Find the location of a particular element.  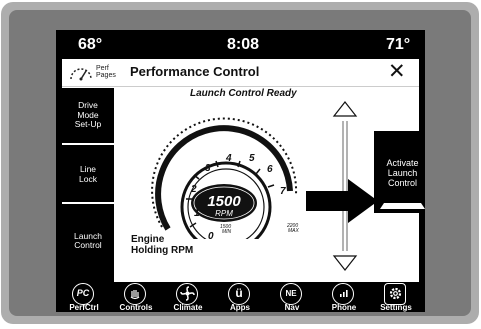

status-bar: 68° 8:08 71° is located at coordinates (240, 44).